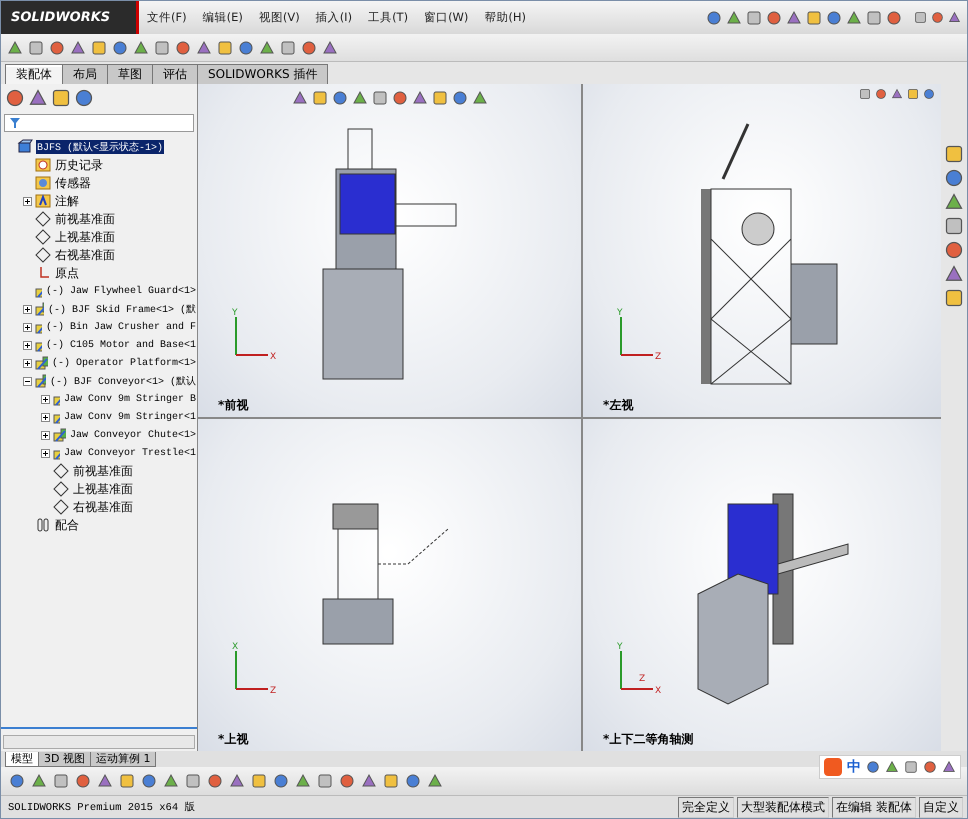 The width and height of the screenshot is (968, 819). I want to click on tree-item: (-) BJF Skid Frame<1> (默, so click(121, 309).